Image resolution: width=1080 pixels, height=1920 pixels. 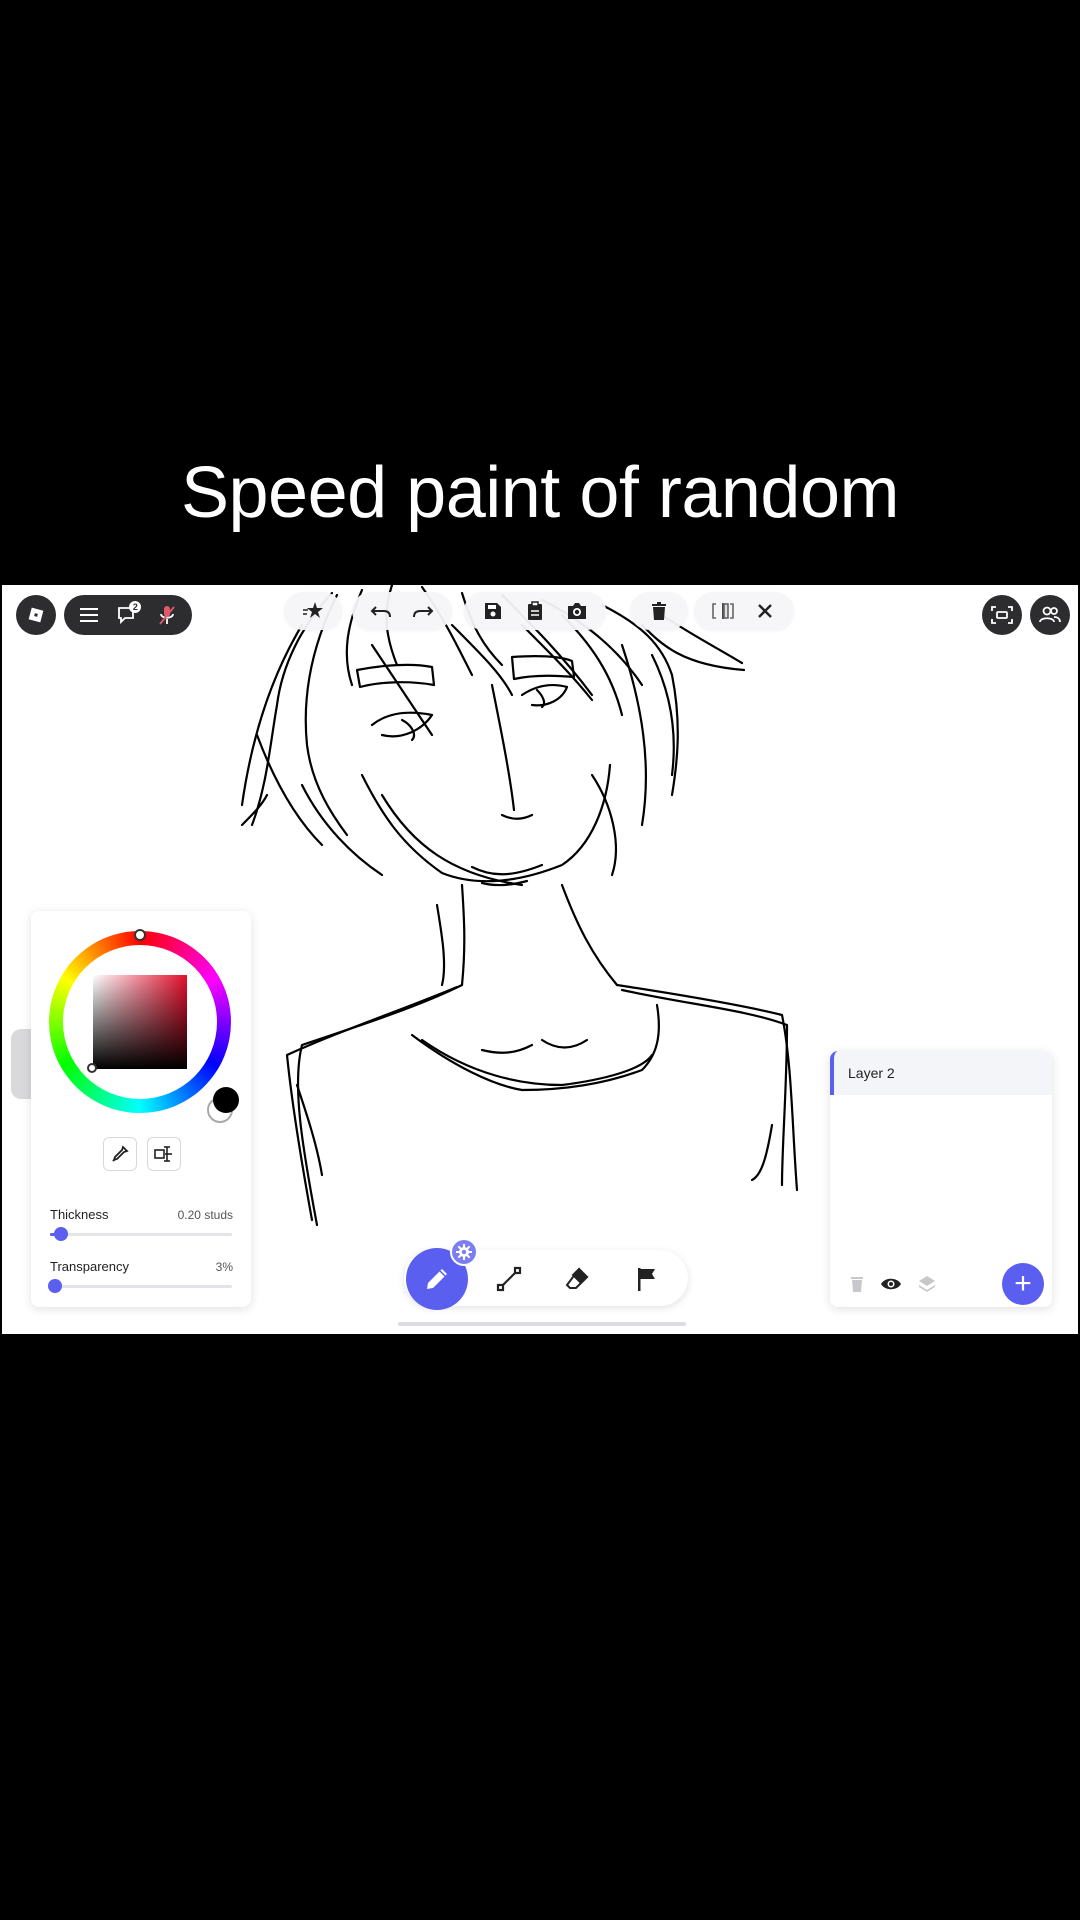 I want to click on delete-button, so click(x=659, y=611).